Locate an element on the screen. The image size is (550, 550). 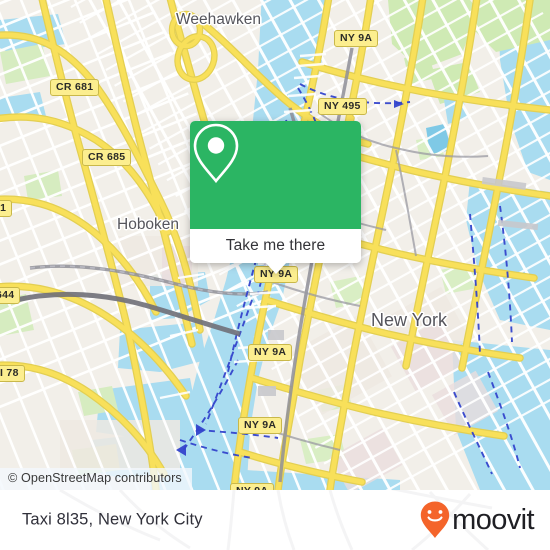
map-pin-icon is located at coordinates (216, 153).